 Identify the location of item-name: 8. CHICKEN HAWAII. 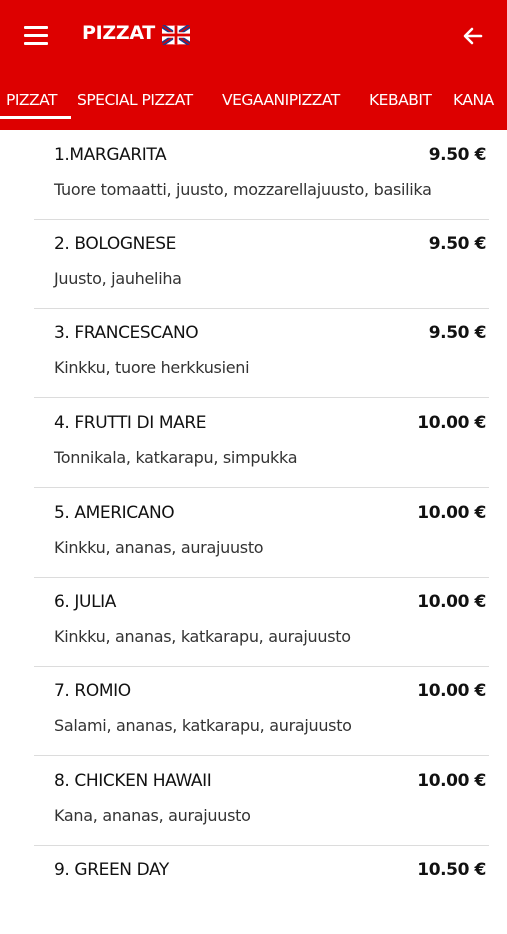
(133, 781).